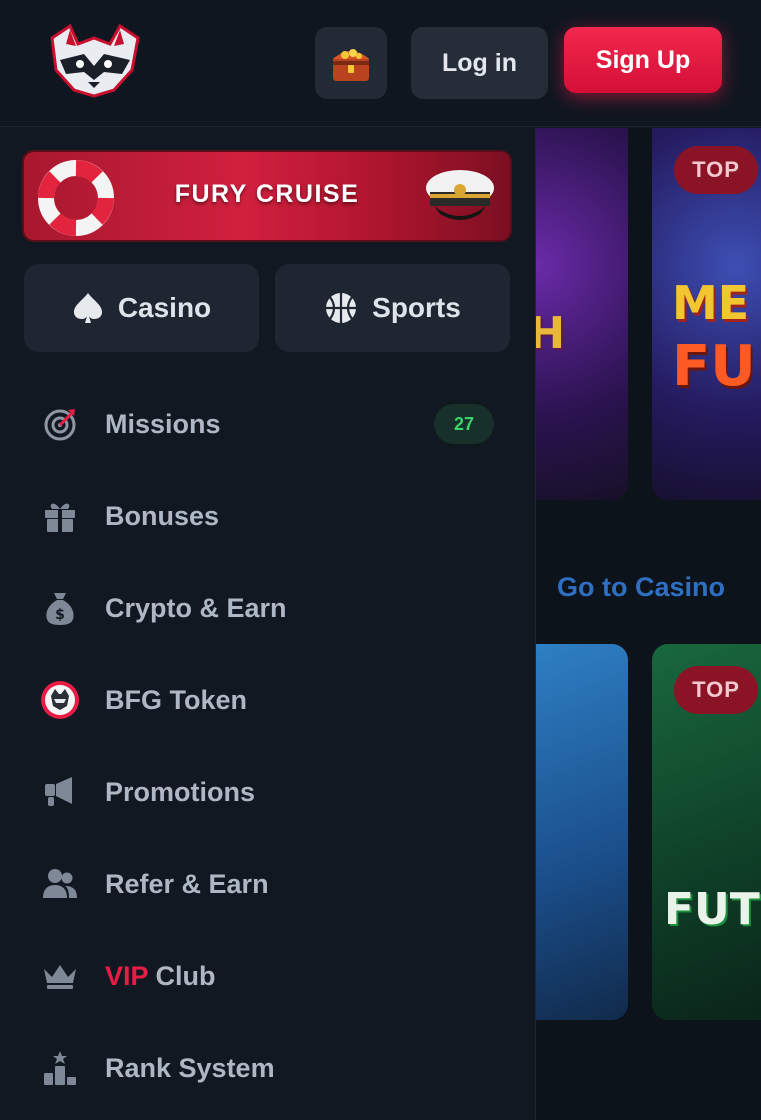 This screenshot has height=1120, width=761. What do you see at coordinates (582, 832) in the screenshot?
I see `game-tile: E` at bounding box center [582, 832].